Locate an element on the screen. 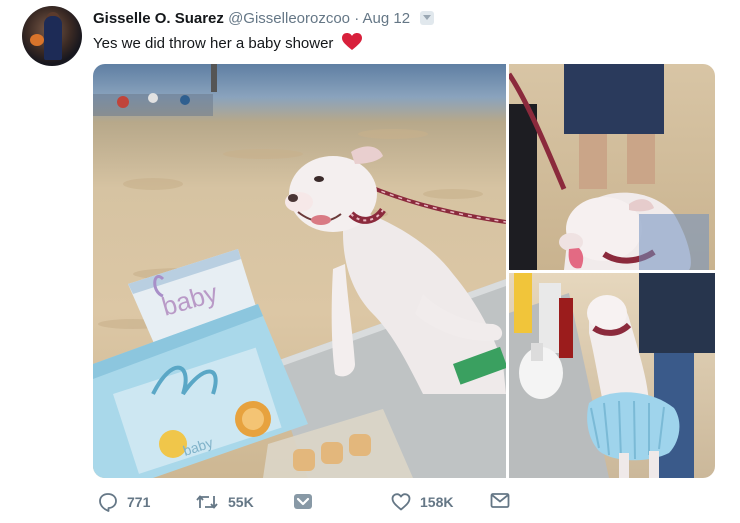 This screenshot has height=523, width=740. reply-icon is located at coordinates (108, 502).